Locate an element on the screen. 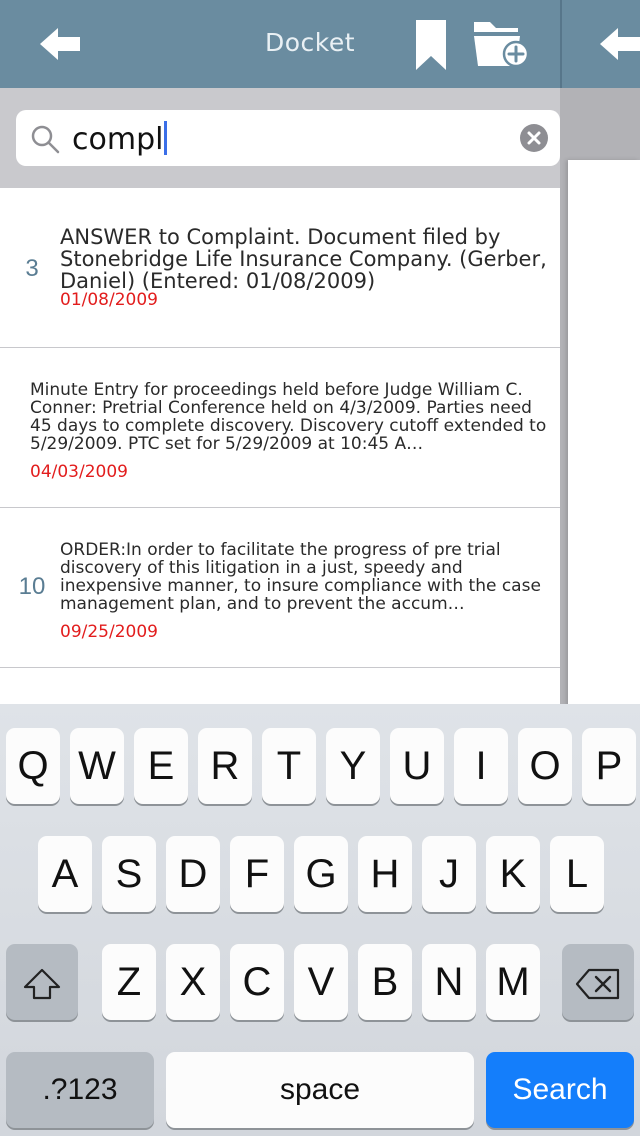 The width and height of the screenshot is (640, 1136). space-key: space is located at coordinates (320, 1090).